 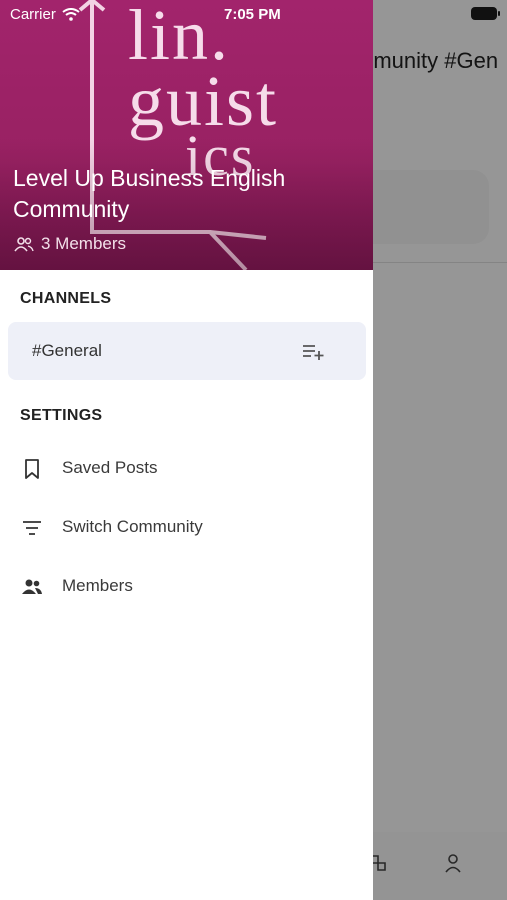 I want to click on menu-label: Saved Posts, so click(x=110, y=467).